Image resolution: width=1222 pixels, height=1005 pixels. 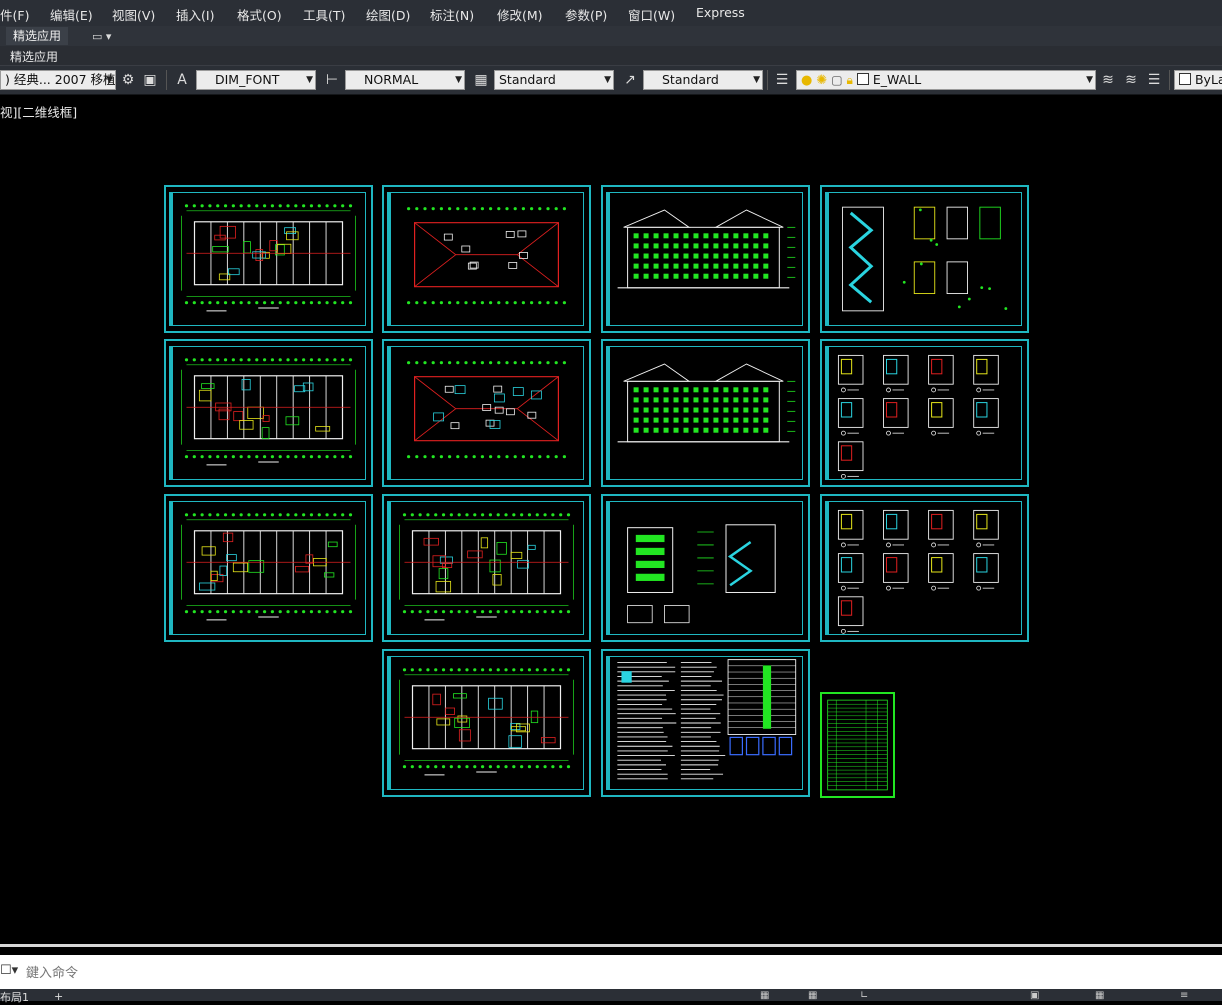 I want to click on layer-state-icon: ☰, so click(x=1154, y=80).